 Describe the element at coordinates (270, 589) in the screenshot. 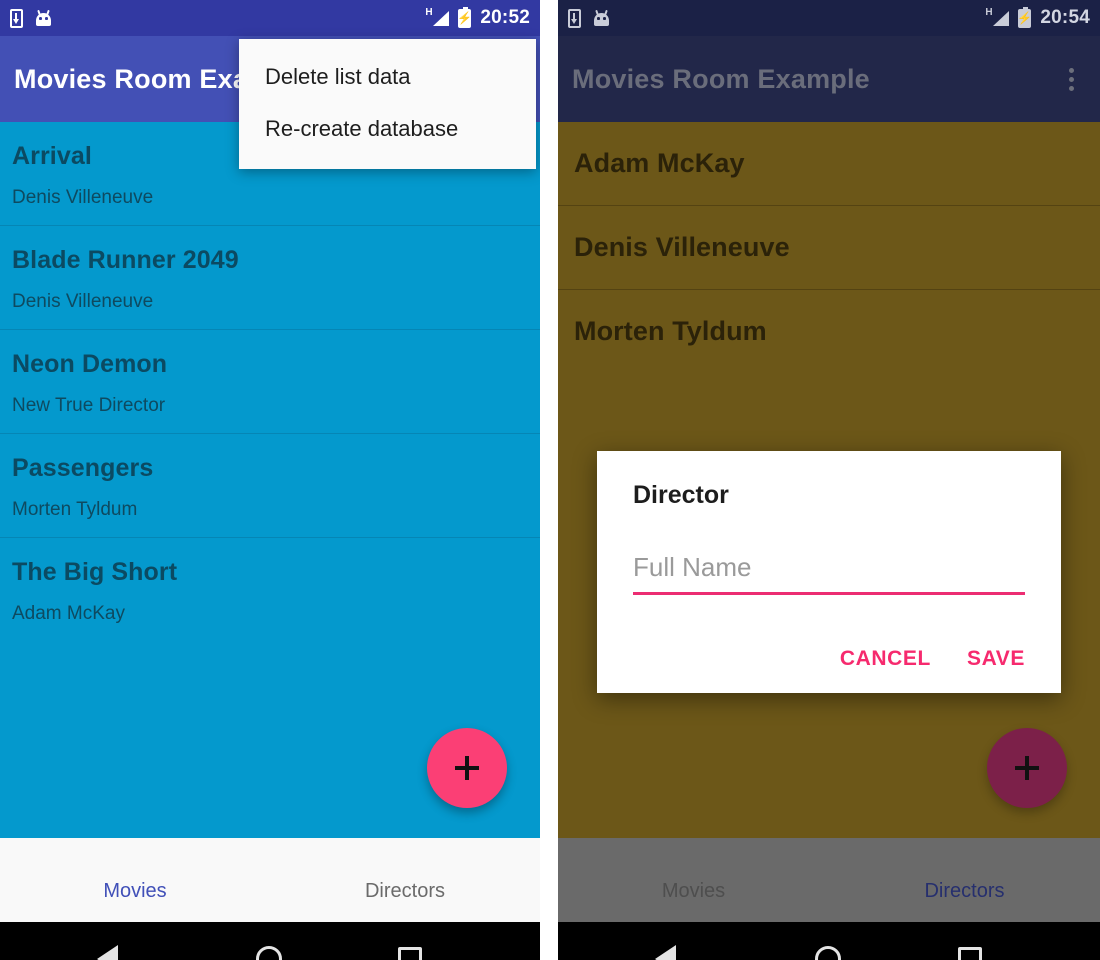

I see `list-item: The Big Short Adam McKay` at that location.